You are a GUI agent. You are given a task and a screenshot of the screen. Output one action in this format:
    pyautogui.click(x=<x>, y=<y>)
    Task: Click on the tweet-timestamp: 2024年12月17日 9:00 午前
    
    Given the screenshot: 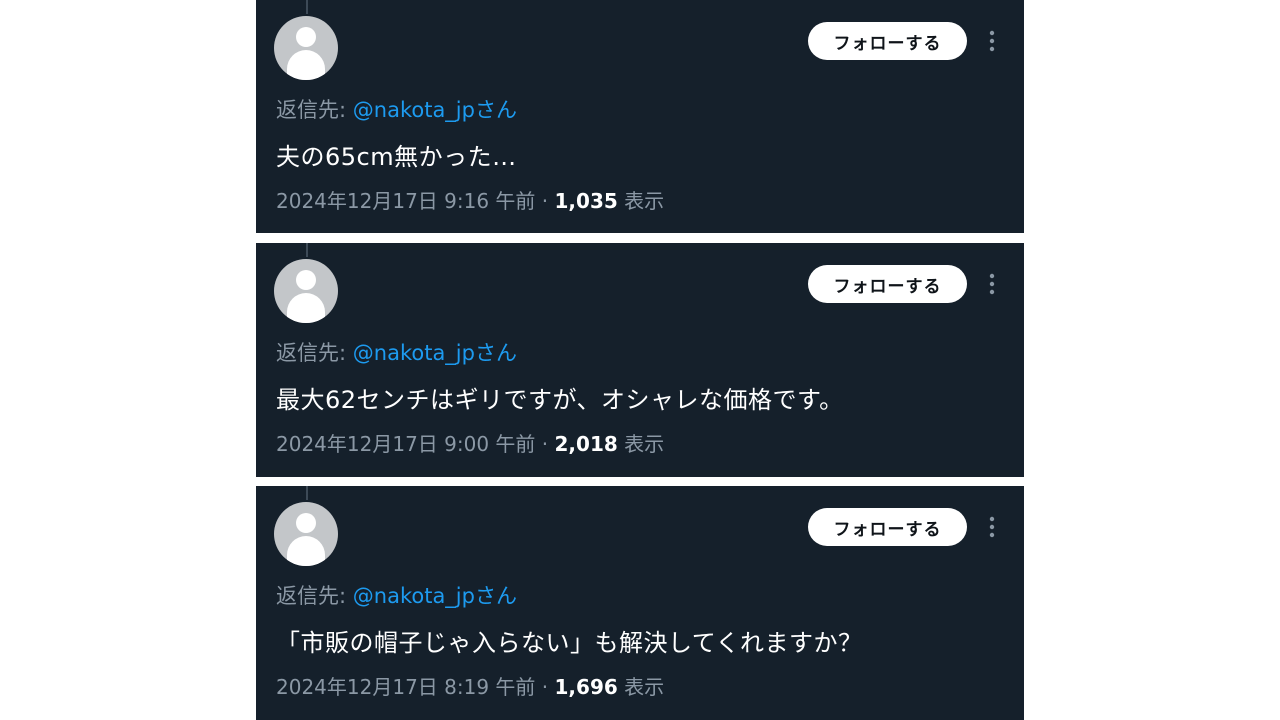 What is the action you would take?
    pyautogui.click(x=405, y=444)
    